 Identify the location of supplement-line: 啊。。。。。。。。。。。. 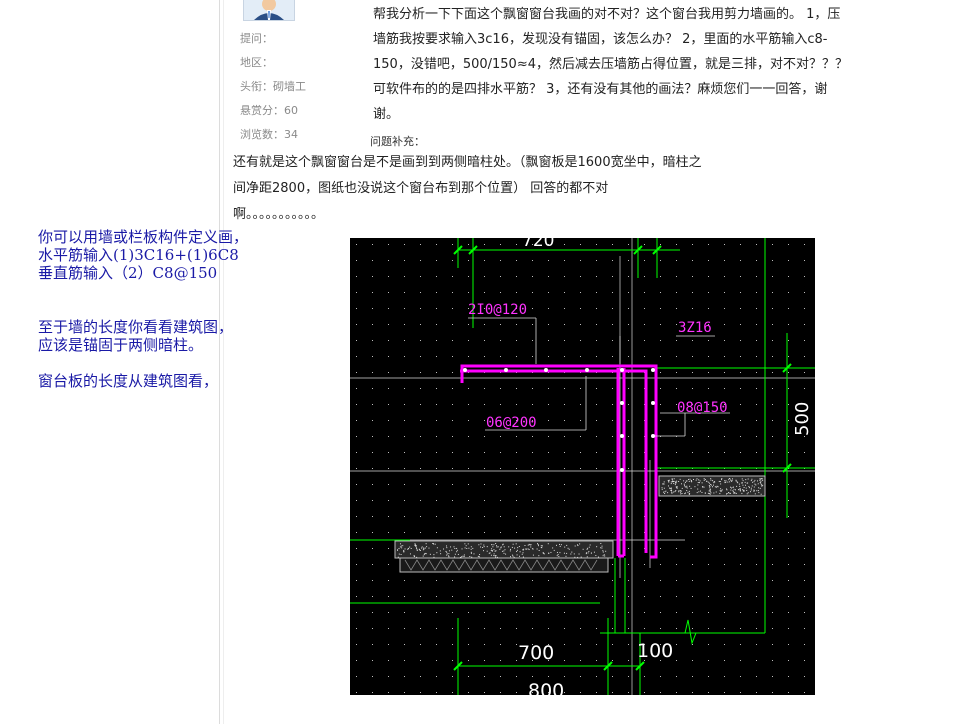
(279, 214).